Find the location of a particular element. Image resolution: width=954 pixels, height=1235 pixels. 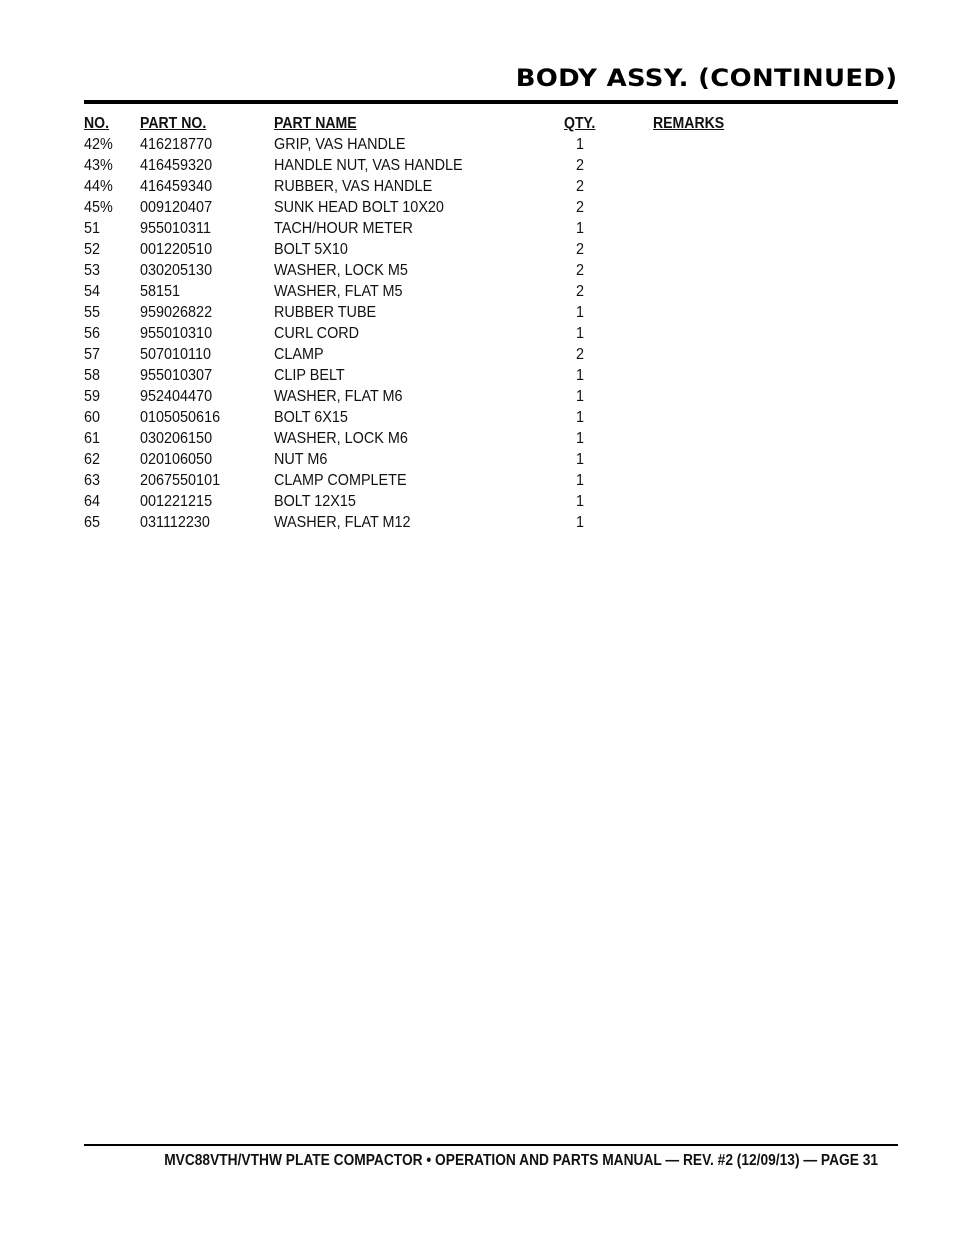

part-number: 030205130 is located at coordinates (176, 270).